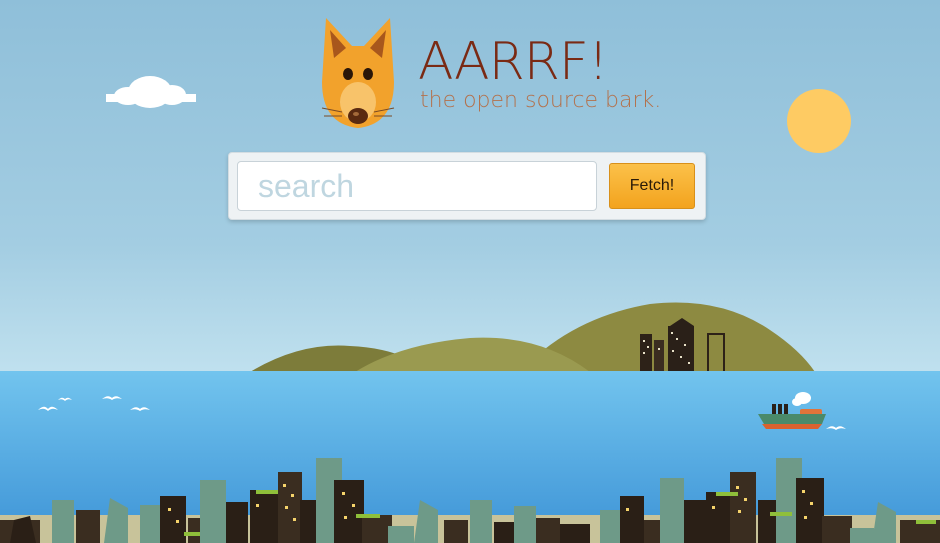  What do you see at coordinates (652, 186) in the screenshot?
I see `fetch-button: Fetch!` at bounding box center [652, 186].